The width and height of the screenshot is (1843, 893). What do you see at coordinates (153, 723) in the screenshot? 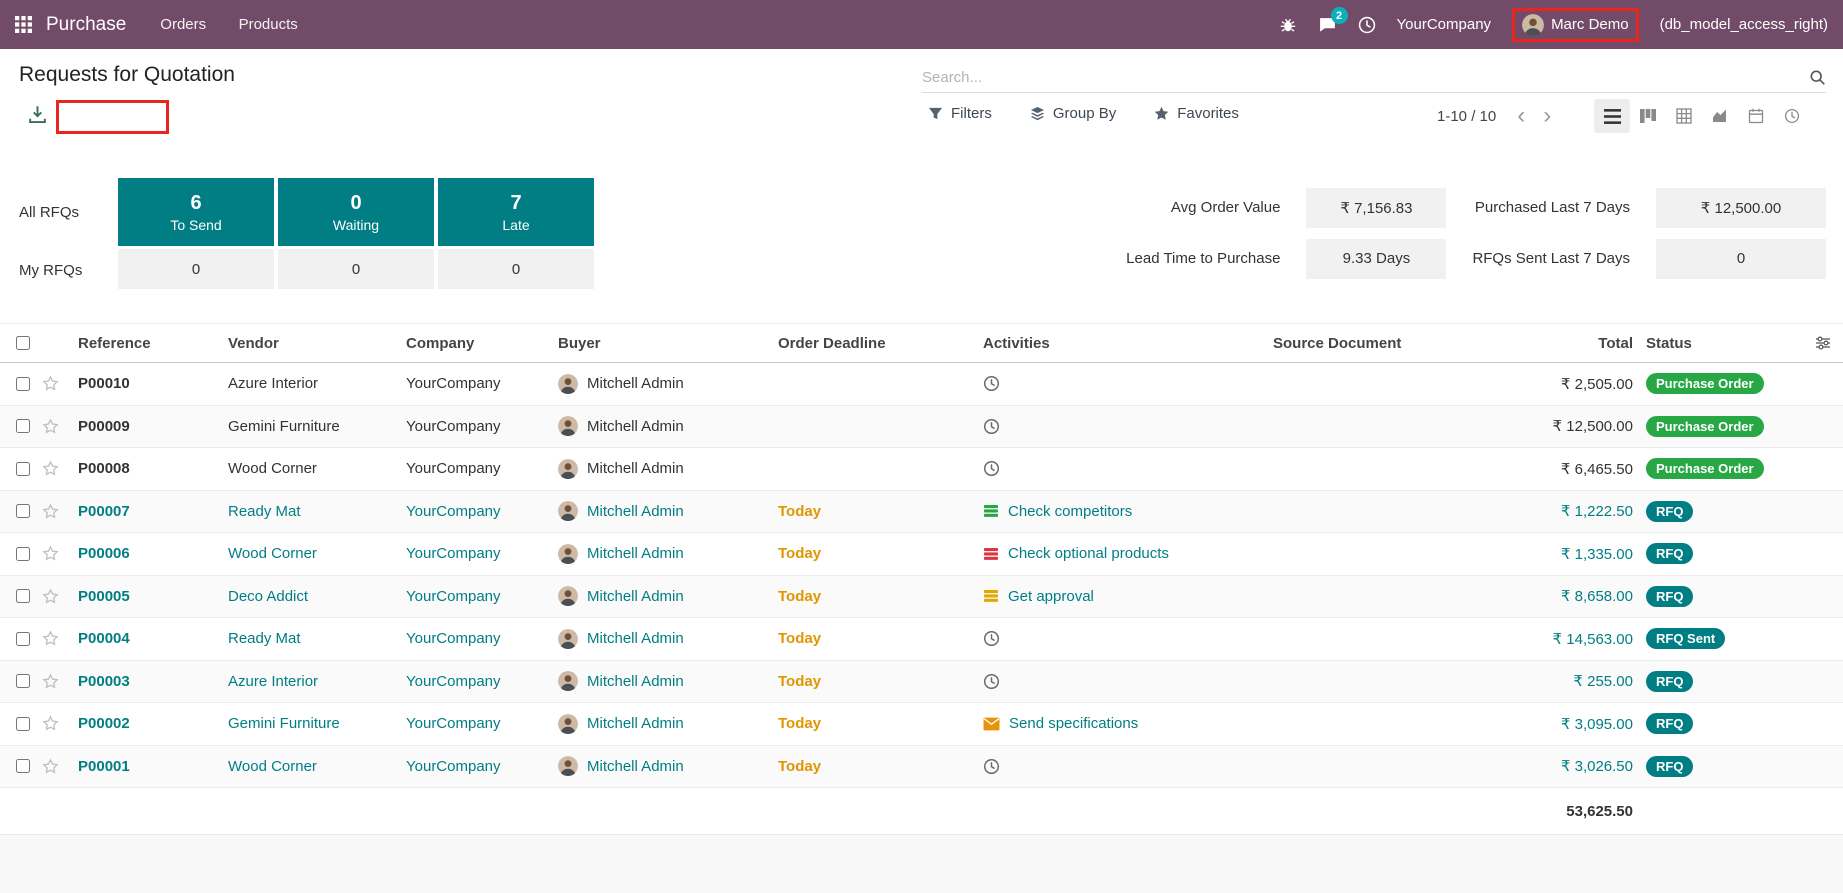
I see `cell-reference: P00002` at bounding box center [153, 723].